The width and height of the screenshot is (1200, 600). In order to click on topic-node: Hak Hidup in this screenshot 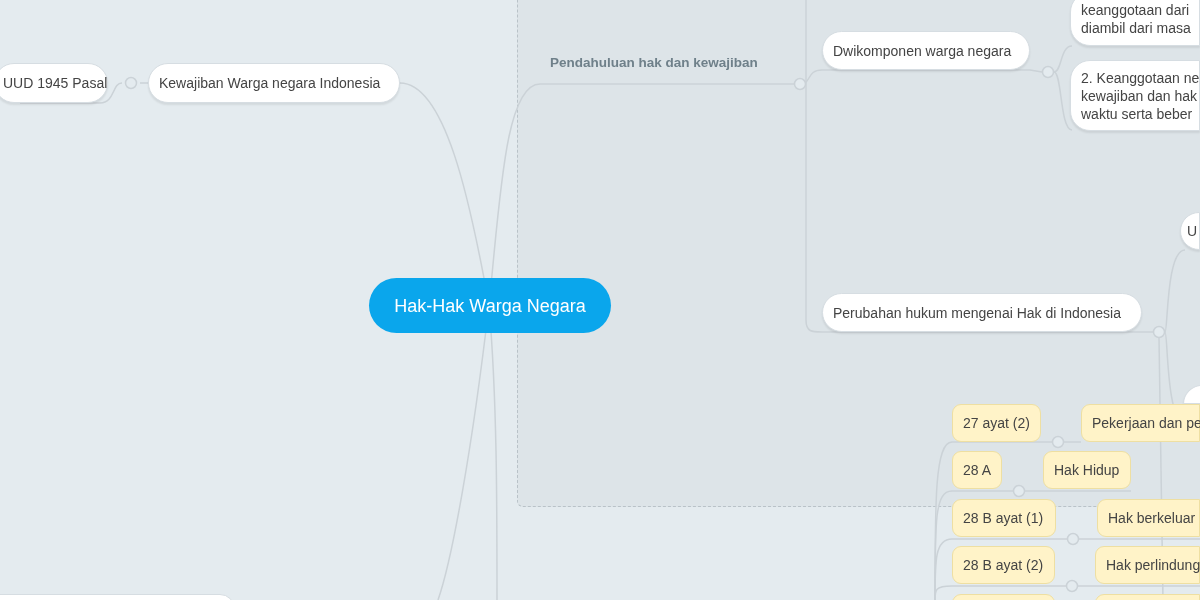, I will do `click(1087, 470)`.